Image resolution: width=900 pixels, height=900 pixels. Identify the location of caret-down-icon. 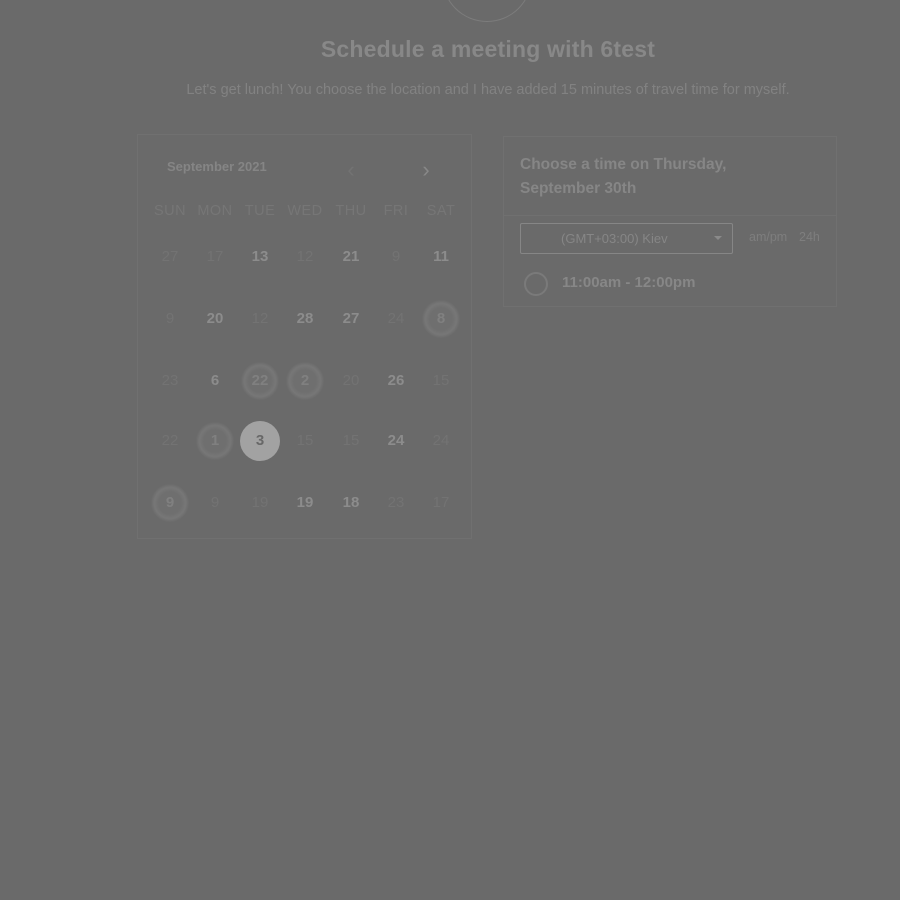
(718, 238).